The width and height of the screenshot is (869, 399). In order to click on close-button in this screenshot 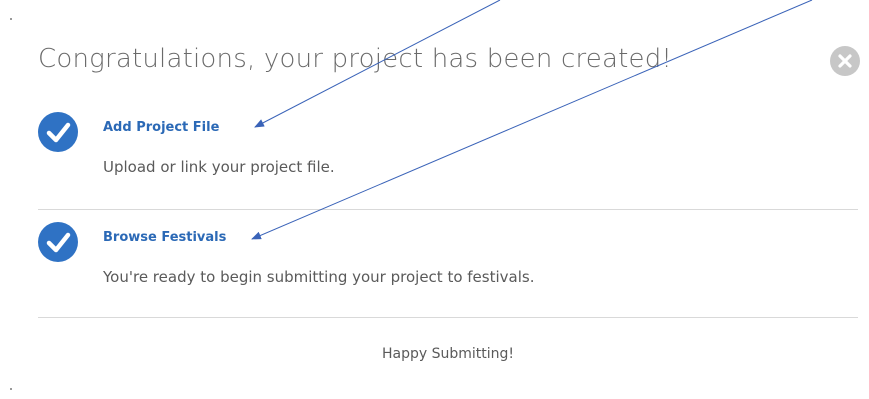, I will do `click(845, 61)`.